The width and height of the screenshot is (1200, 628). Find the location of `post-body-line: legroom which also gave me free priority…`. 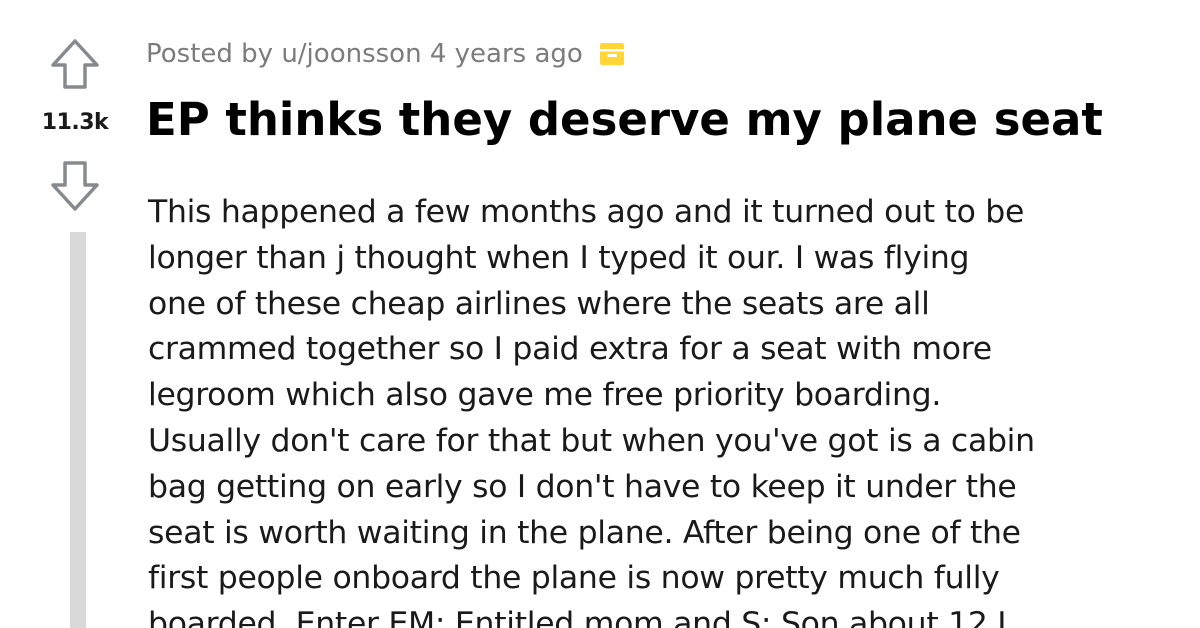

post-body-line: legroom which also gave me free priority… is located at coordinates (545, 395).